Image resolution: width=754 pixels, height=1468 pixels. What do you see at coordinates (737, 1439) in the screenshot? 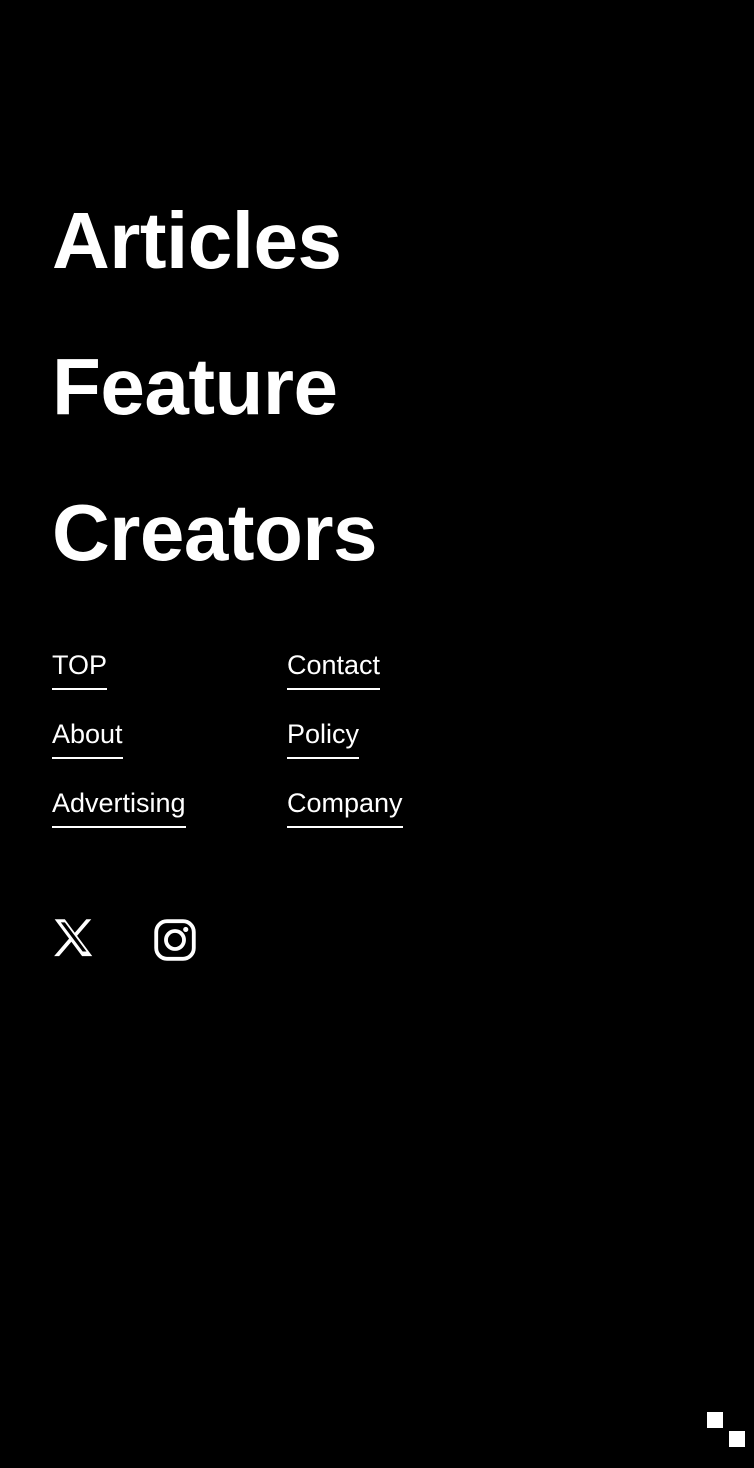
I see `corner-square-lower` at bounding box center [737, 1439].